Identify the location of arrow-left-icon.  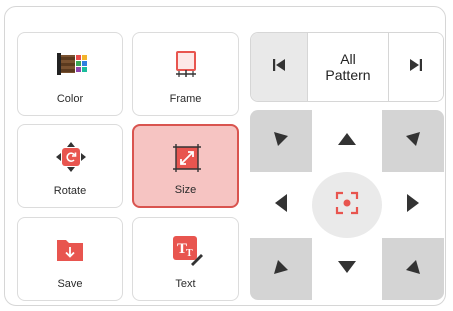
(281, 205).